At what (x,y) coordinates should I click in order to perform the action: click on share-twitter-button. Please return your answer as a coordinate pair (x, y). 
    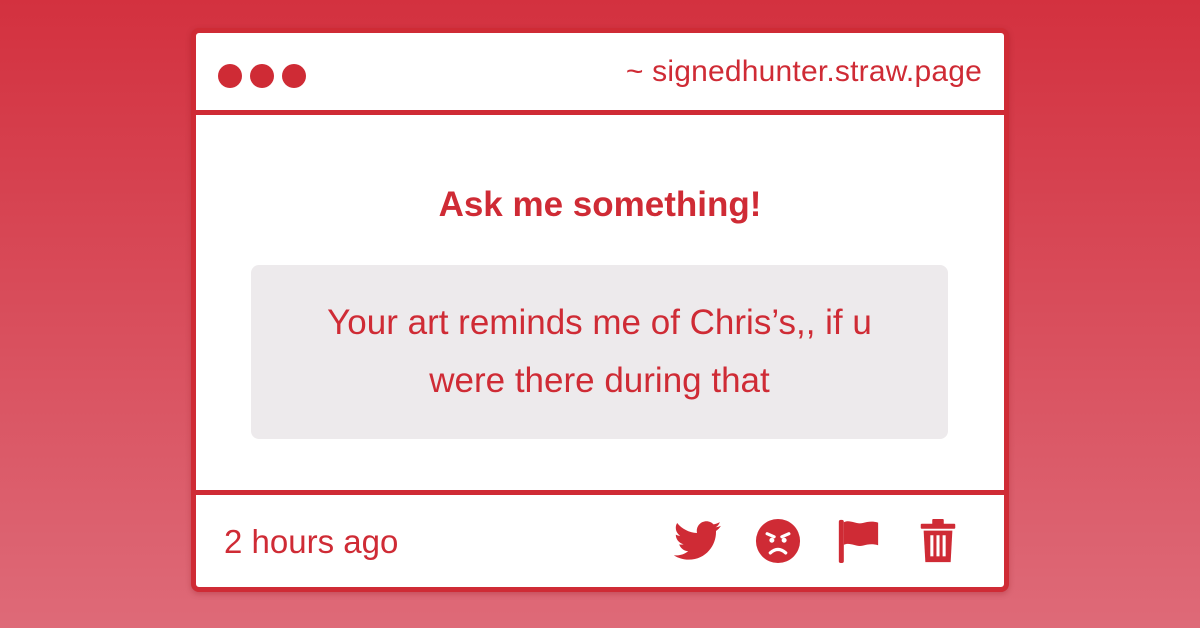
    Looking at the image, I should click on (698, 541).